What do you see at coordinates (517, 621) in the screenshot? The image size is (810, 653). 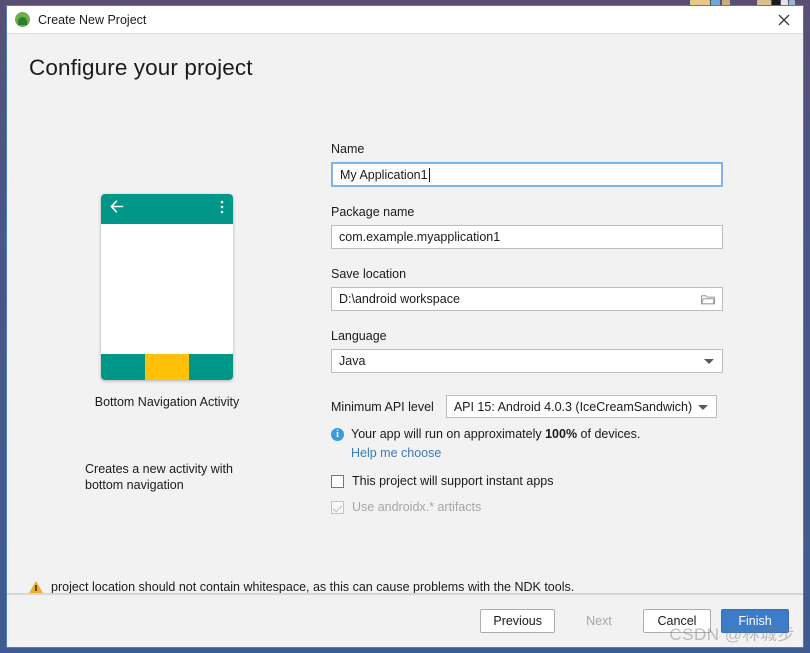 I see `previous-button: Previous` at bounding box center [517, 621].